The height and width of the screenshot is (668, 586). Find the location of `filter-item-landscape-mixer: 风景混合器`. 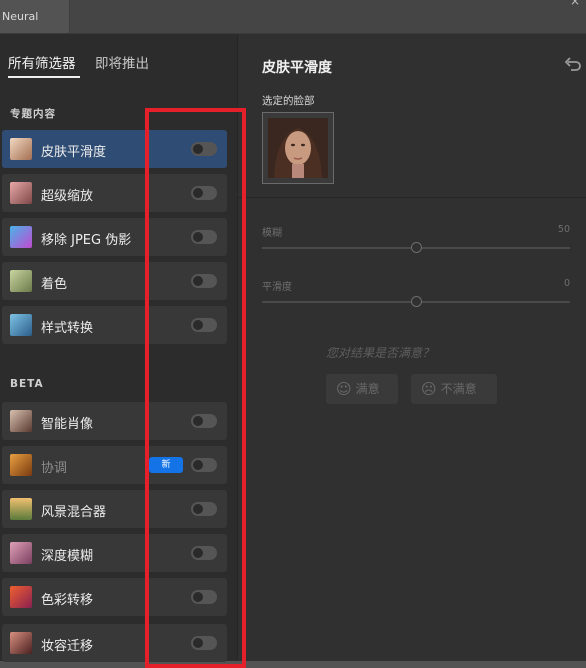

filter-item-landscape-mixer: 风景混合器 is located at coordinates (114, 509).